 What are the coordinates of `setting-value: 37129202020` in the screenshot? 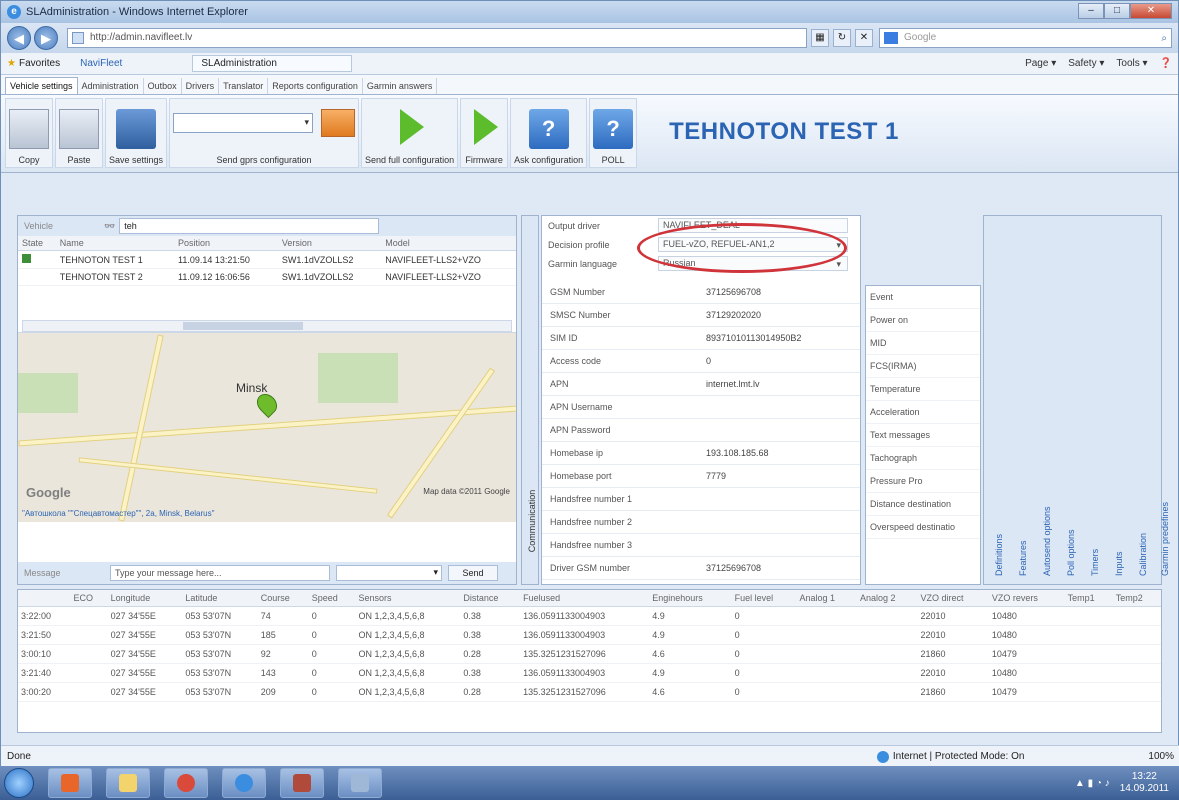 It's located at (731, 315).